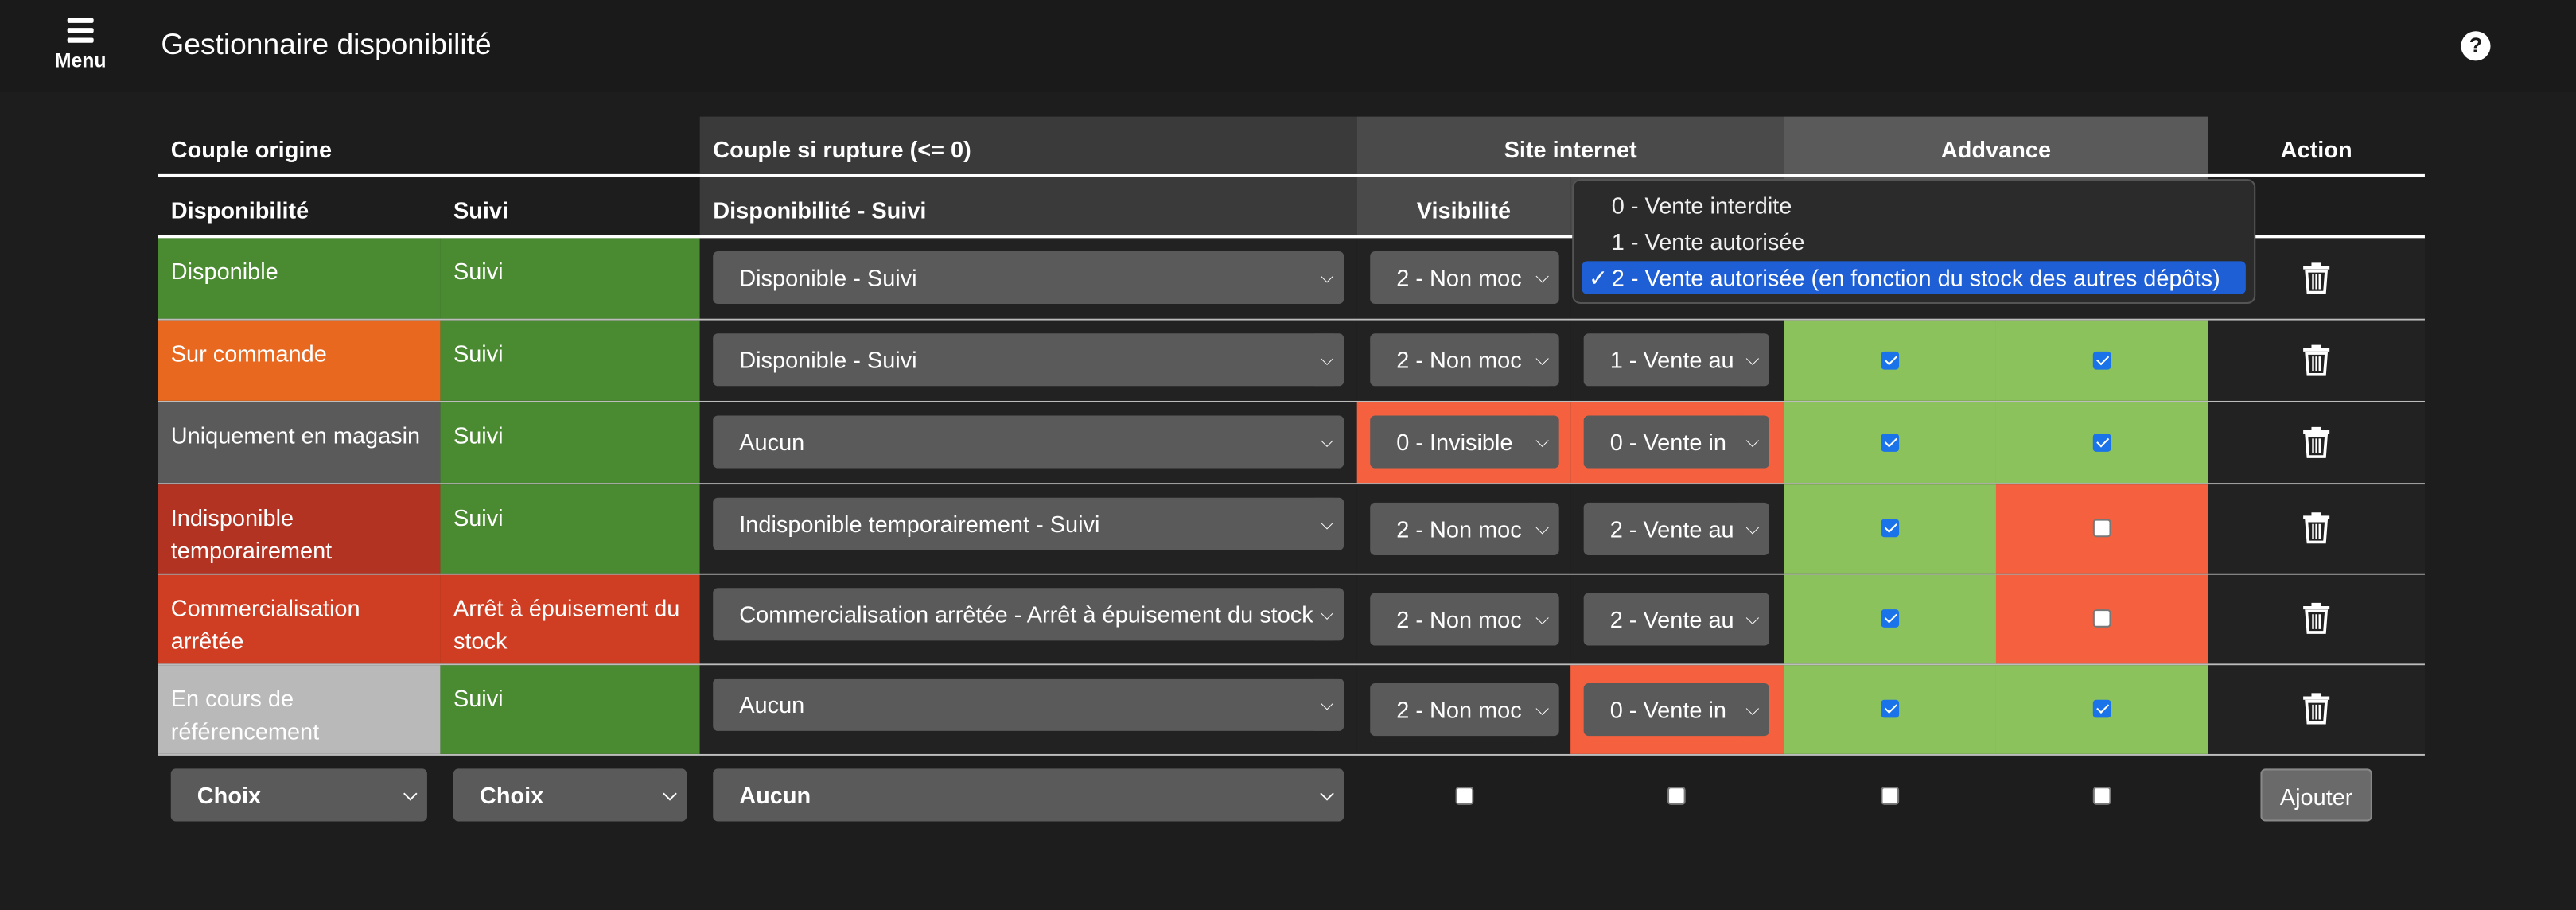  What do you see at coordinates (1288, 46) in the screenshot?
I see `top-bar: Menu Gestionnaire disponibilité ?` at bounding box center [1288, 46].